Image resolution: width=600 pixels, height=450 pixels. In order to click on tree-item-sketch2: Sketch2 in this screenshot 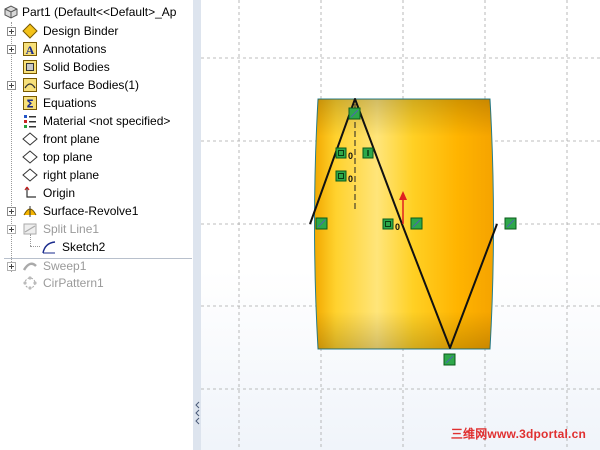, I will do `click(96, 247)`.